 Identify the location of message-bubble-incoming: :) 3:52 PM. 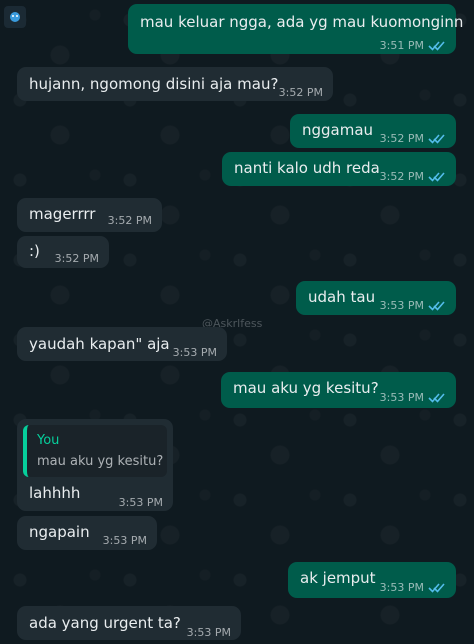
(63, 252).